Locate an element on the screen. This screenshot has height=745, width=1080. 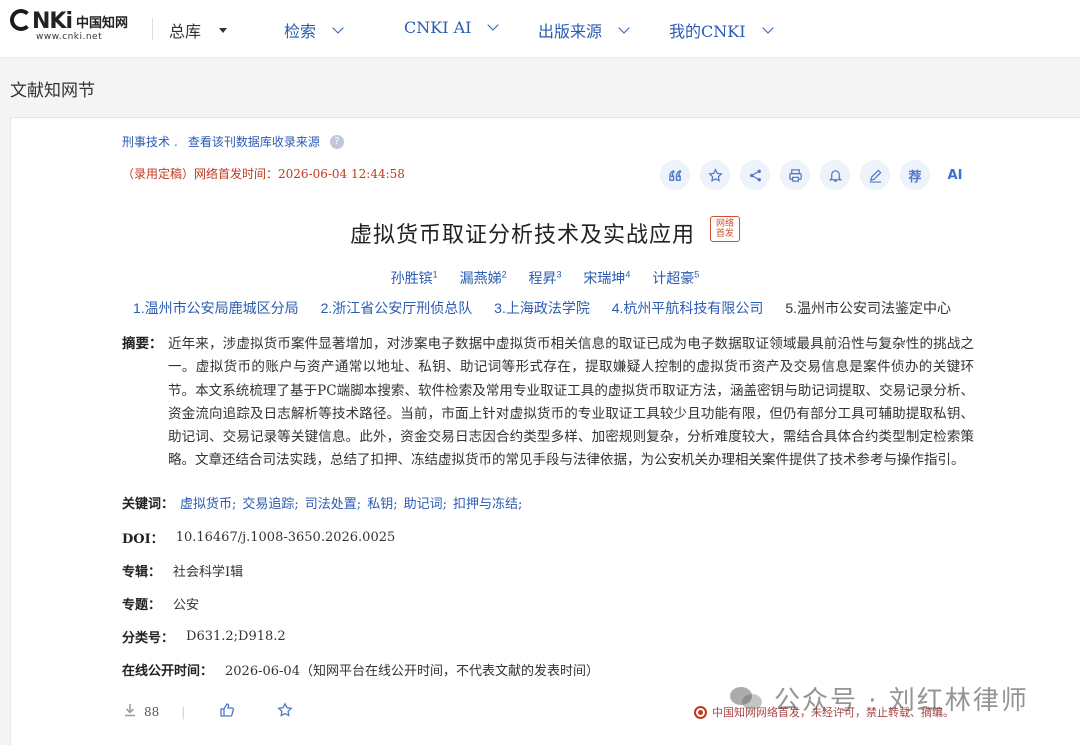
recommend-label: 荐 is located at coordinates (915, 177).